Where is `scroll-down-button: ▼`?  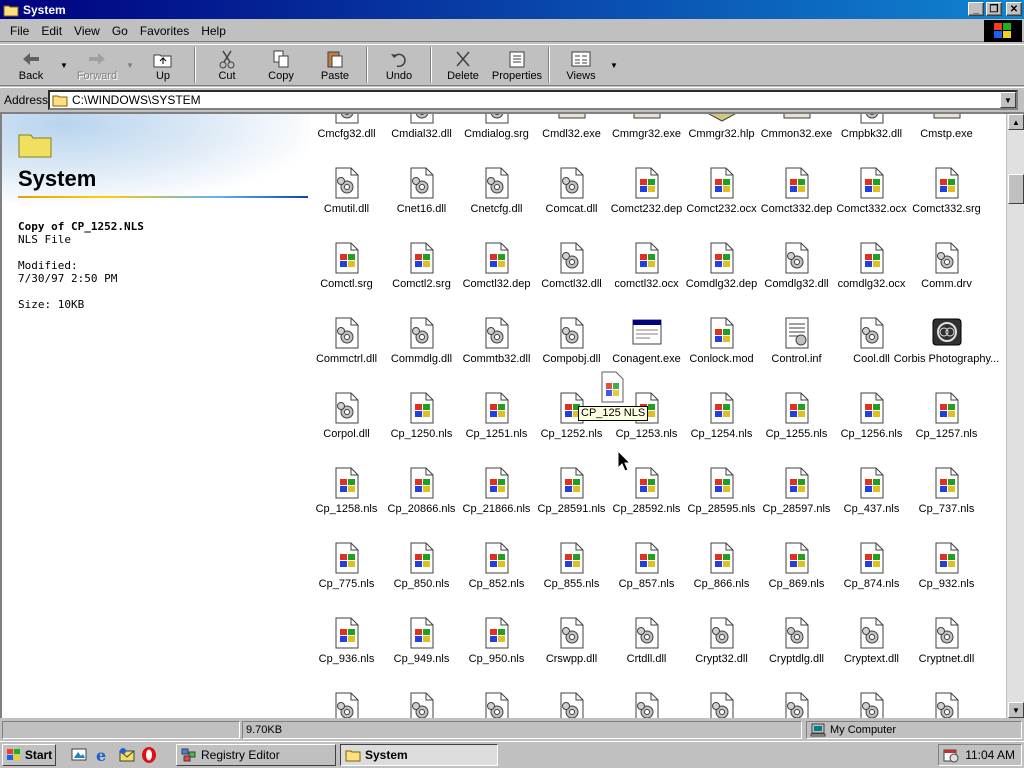
scroll-down-button: ▼ is located at coordinates (1016, 710).